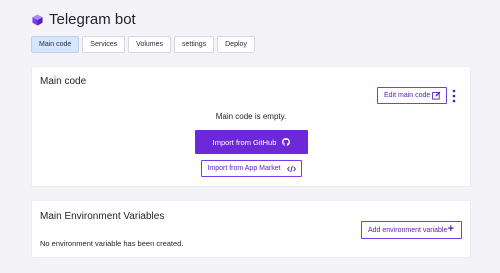 The width and height of the screenshot is (500, 273). What do you see at coordinates (37, 19) in the screenshot?
I see `cube-icon` at bounding box center [37, 19].